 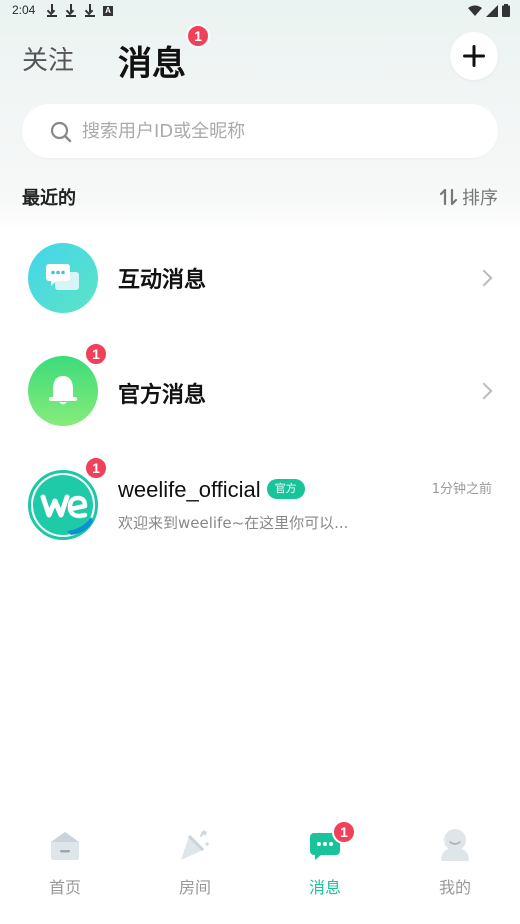 I want to click on wifi-icon, so click(x=475, y=10).